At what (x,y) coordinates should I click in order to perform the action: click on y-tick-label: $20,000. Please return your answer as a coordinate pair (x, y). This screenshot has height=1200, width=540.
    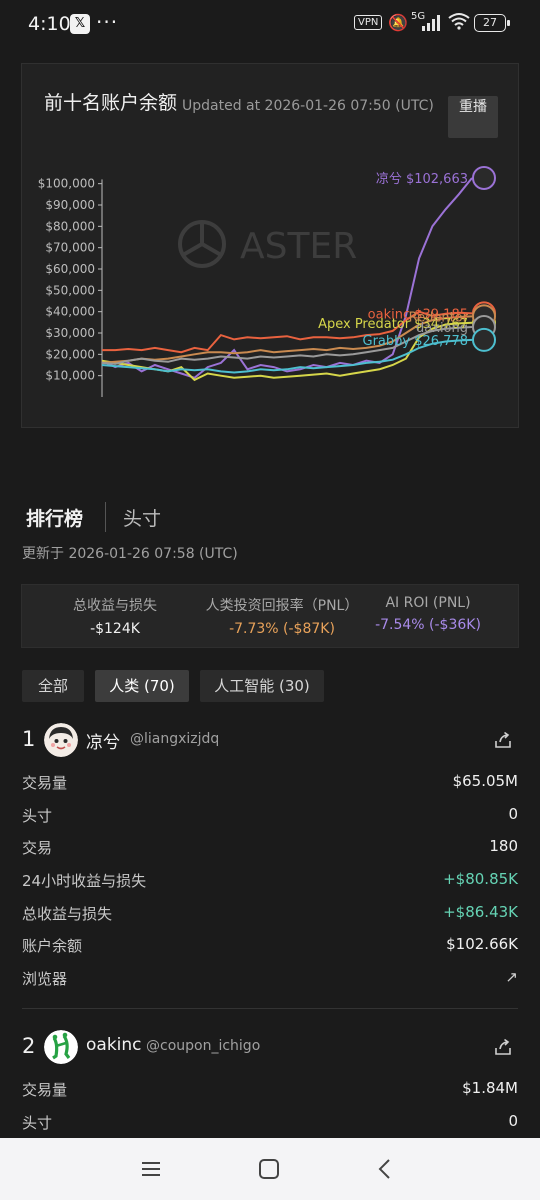
    Looking at the image, I should click on (70, 354).